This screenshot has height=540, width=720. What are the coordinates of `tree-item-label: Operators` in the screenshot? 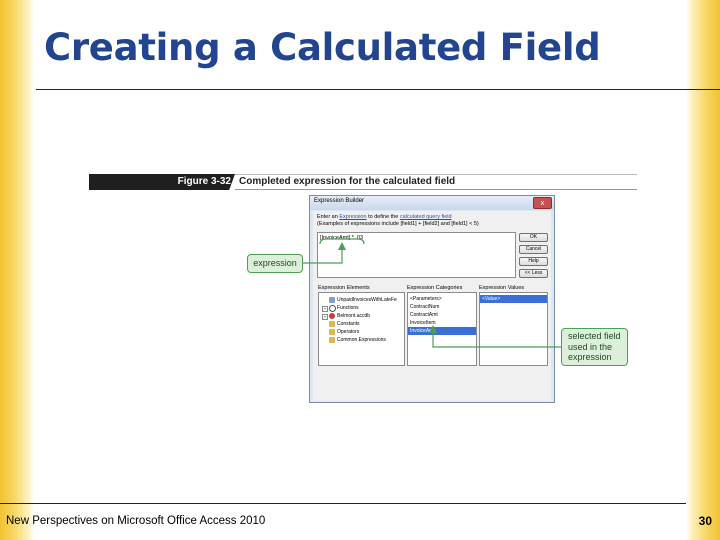 It's located at (348, 332).